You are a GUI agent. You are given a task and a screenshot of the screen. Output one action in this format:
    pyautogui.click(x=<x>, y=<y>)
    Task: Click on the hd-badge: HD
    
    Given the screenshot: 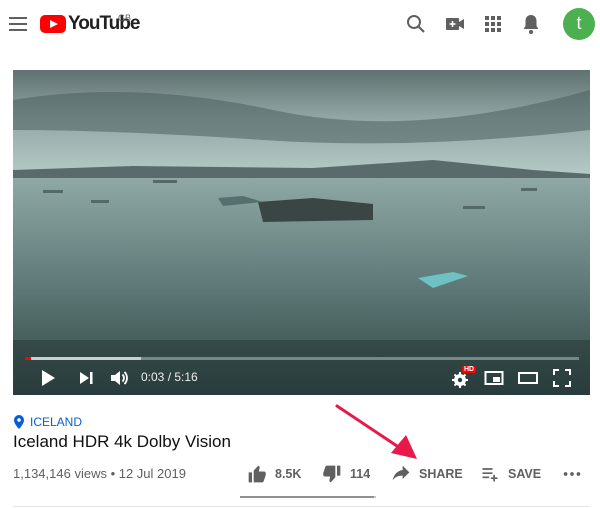 What is the action you would take?
    pyautogui.click(x=469, y=369)
    